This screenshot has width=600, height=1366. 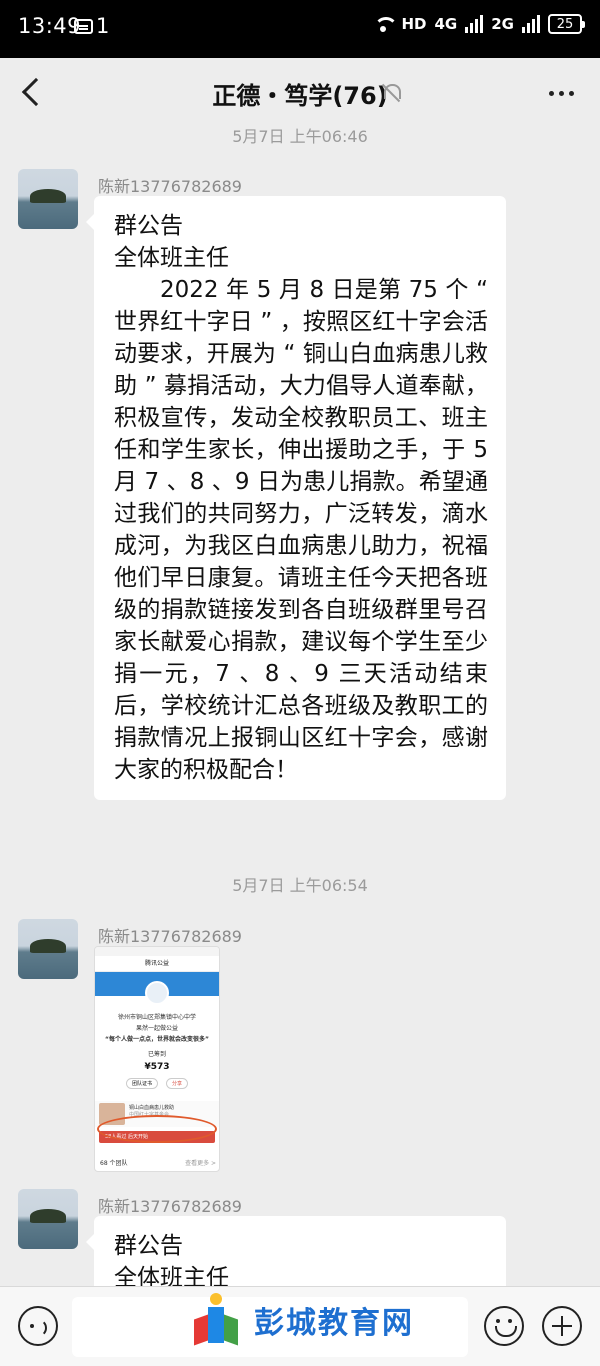 What do you see at coordinates (50, 26) in the screenshot?
I see `status-time: 13:49` at bounding box center [50, 26].